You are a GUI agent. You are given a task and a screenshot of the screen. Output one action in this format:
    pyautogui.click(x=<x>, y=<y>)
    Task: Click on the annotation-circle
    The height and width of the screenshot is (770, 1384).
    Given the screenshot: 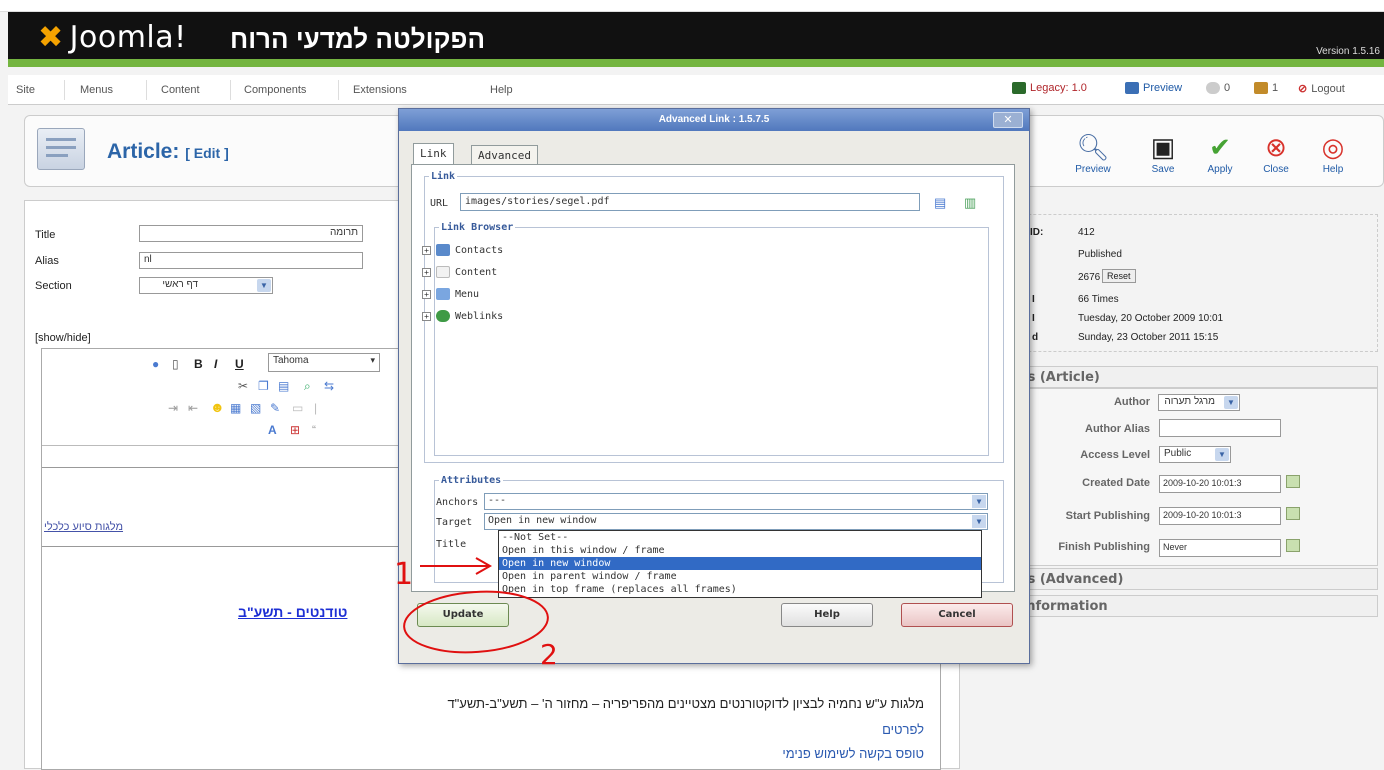 What is the action you would take?
    pyautogui.click(x=476, y=622)
    